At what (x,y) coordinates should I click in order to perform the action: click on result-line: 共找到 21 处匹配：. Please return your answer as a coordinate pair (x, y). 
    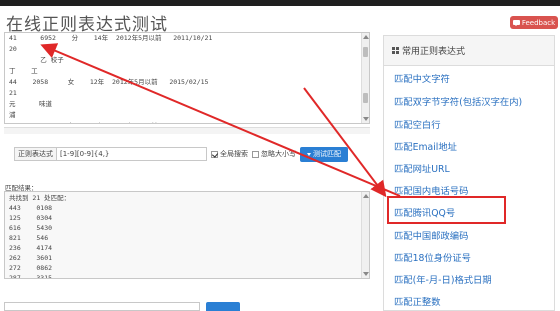
    Looking at the image, I should click on (40, 198).